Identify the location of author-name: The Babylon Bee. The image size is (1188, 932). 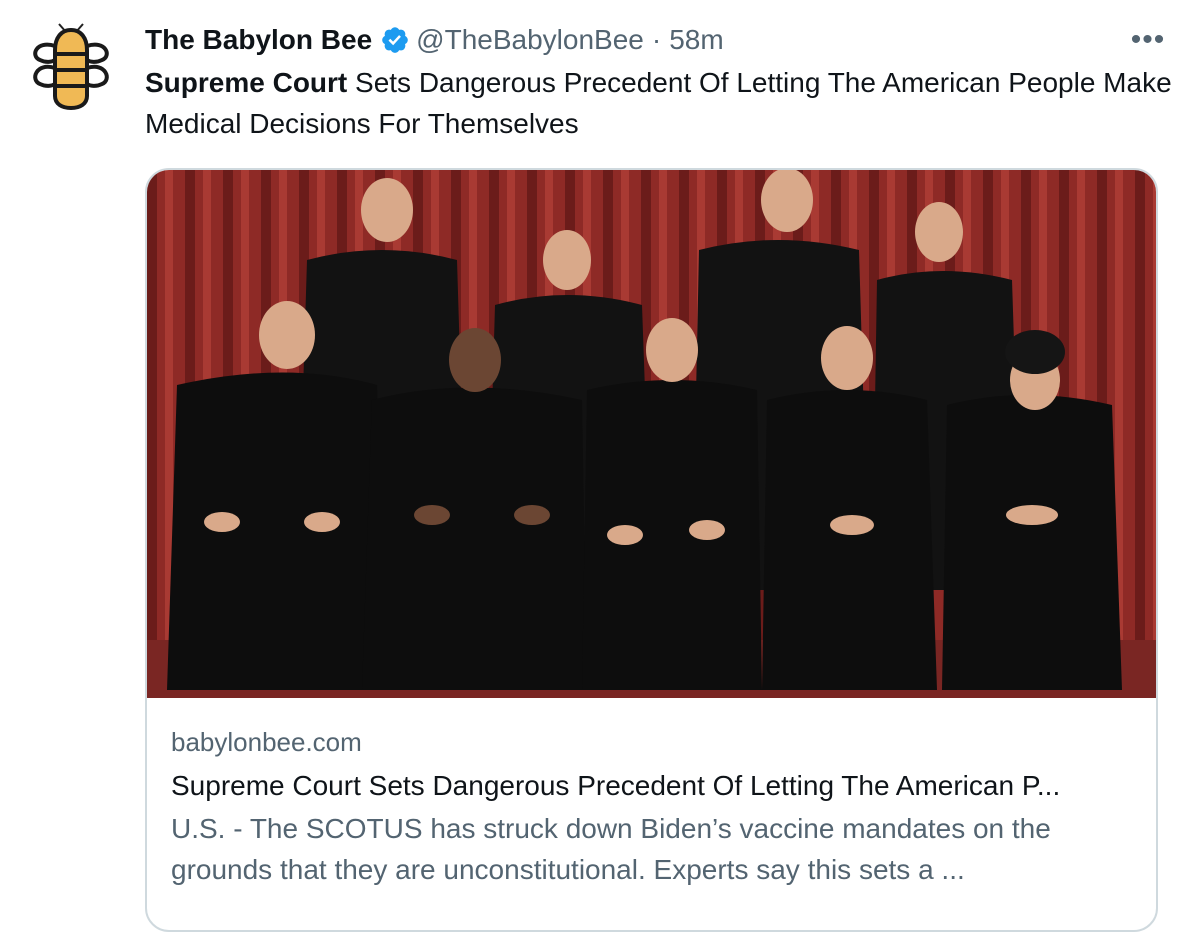
(258, 40).